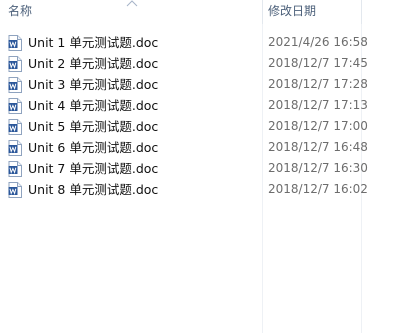 The width and height of the screenshot is (397, 333). Describe the element at coordinates (198, 12) in the screenshot. I see `column-header-bar: 名称 修改日期` at that location.